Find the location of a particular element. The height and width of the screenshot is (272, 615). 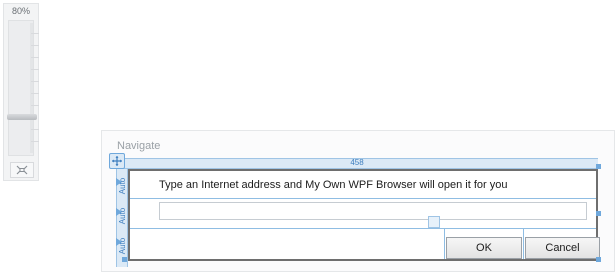

page-title: Navigate is located at coordinates (139, 146).